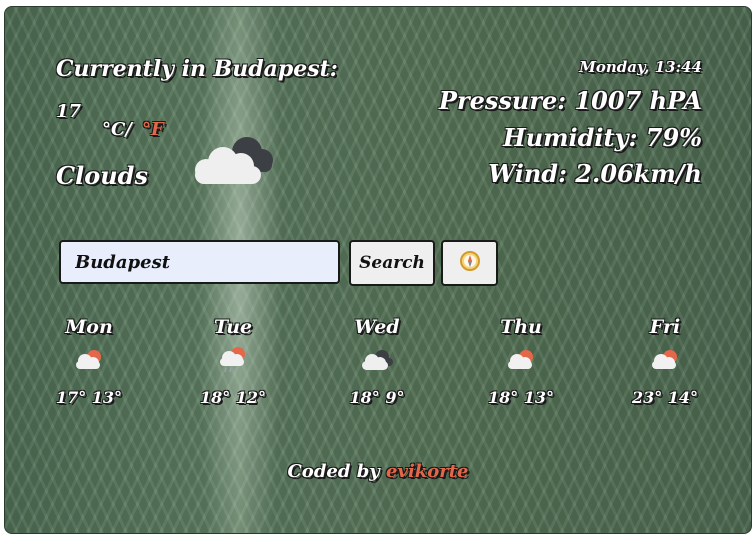 The height and width of the screenshot is (537, 756). I want to click on forecast-temps: 18° 9°, so click(377, 397).